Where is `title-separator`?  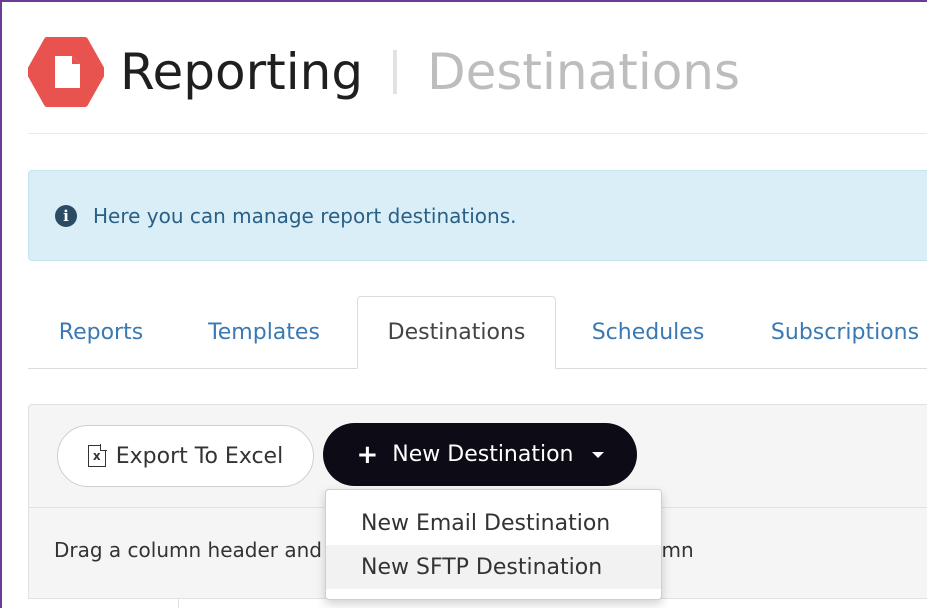 title-separator is located at coordinates (395, 72).